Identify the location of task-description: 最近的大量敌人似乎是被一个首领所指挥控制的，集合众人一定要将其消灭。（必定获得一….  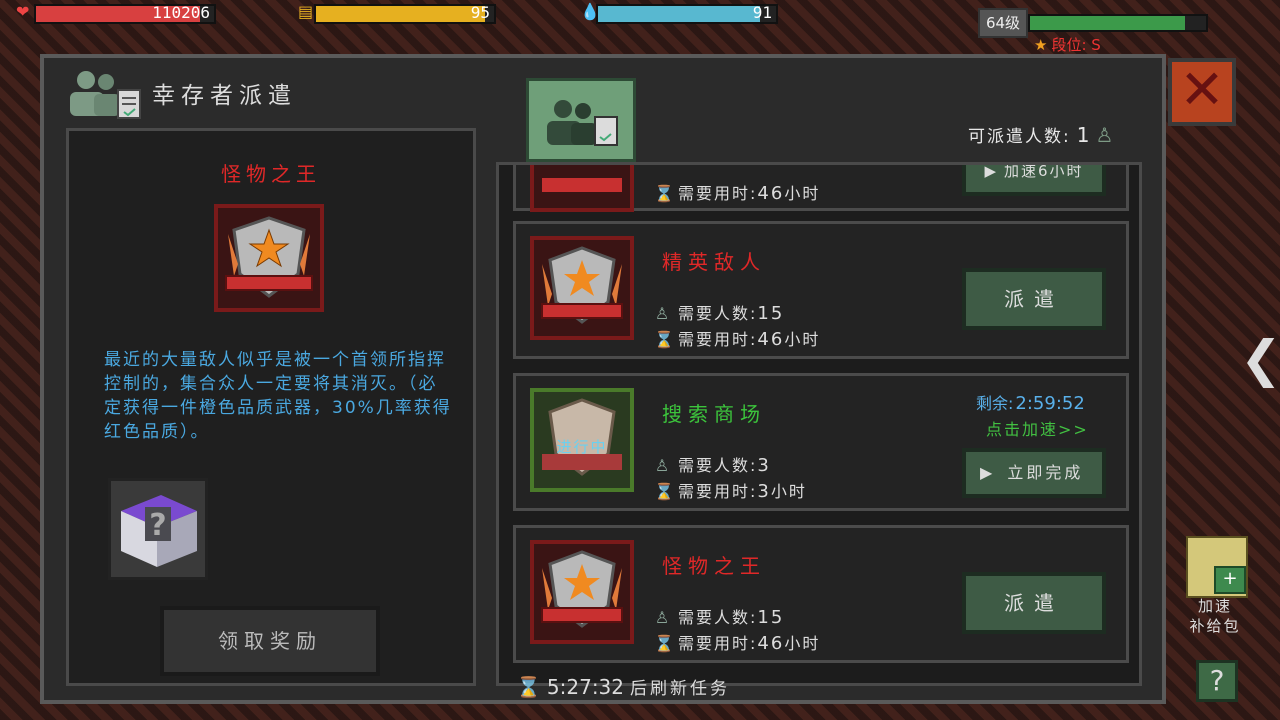
(278, 396).